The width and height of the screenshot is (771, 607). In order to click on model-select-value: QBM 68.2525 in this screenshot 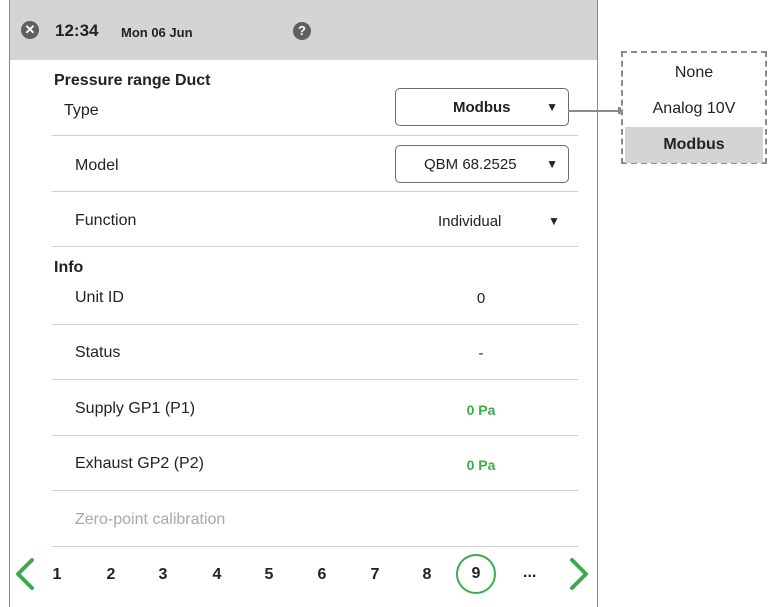, I will do `click(470, 164)`.